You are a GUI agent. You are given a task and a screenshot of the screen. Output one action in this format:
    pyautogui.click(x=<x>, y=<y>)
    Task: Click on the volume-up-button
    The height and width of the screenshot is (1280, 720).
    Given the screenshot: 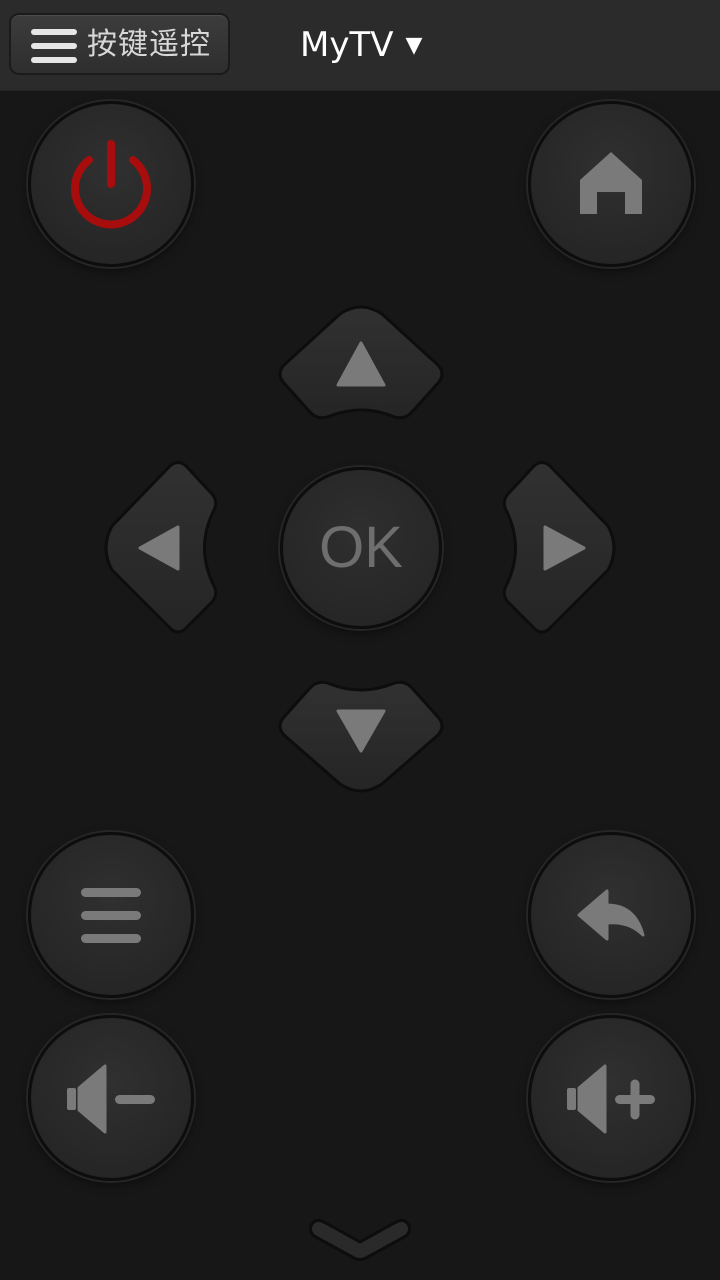 What is the action you would take?
    pyautogui.click(x=611, y=1098)
    